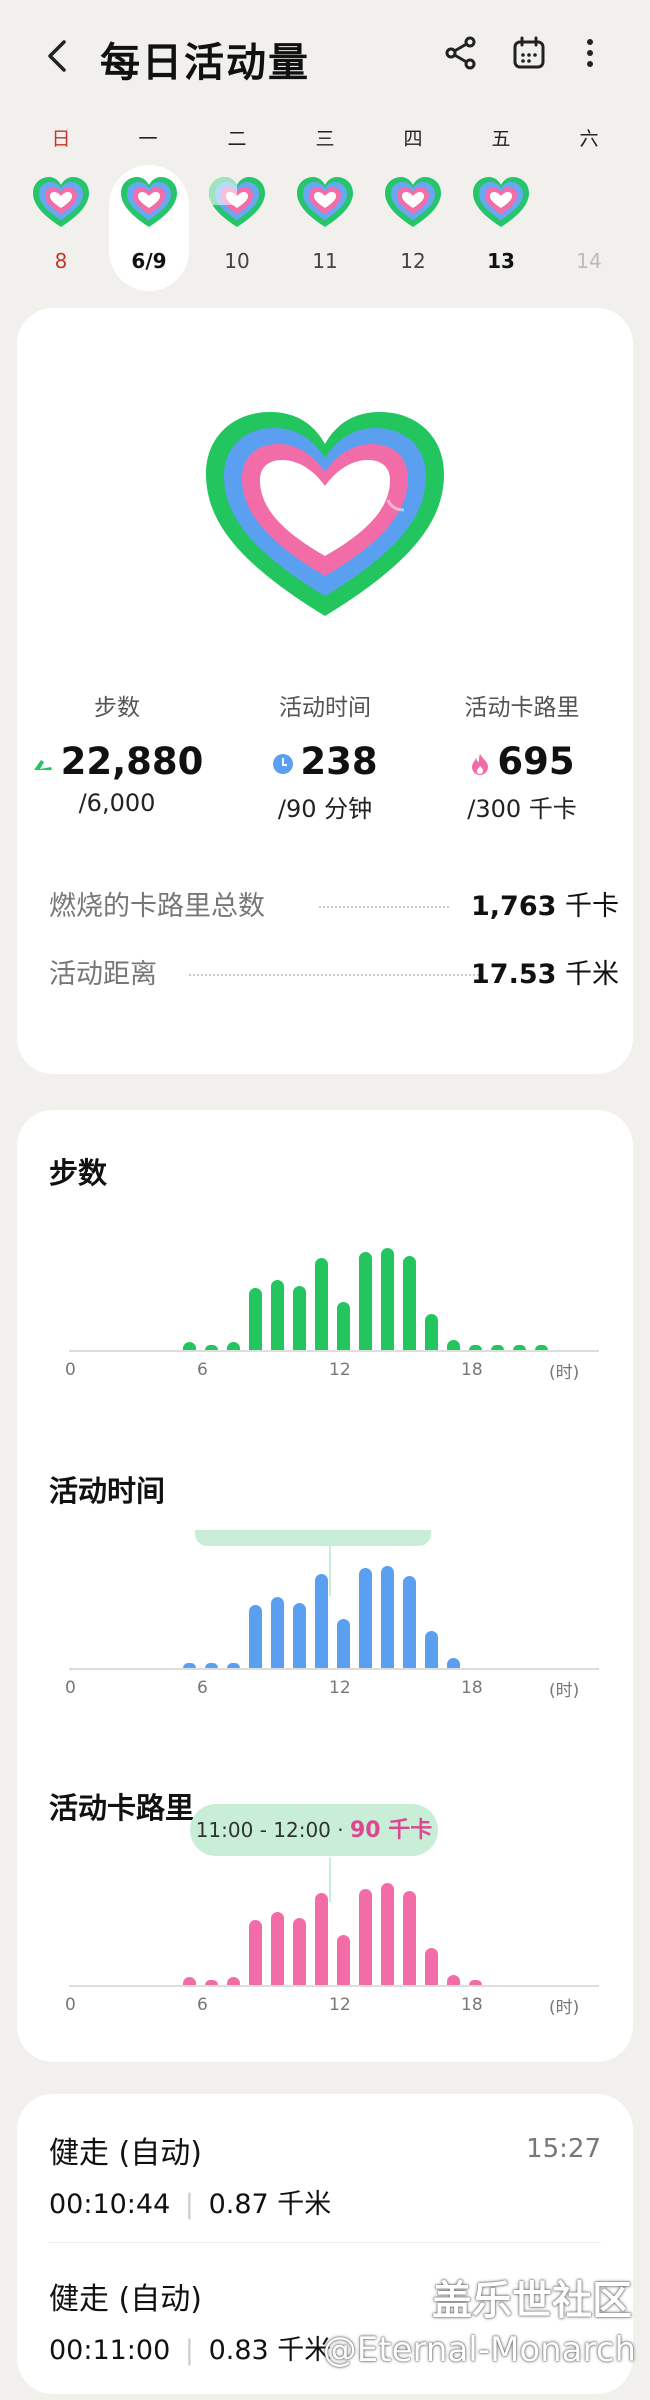 Image resolution: width=650 pixels, height=2400 pixels. Describe the element at coordinates (461, 53) in the screenshot. I see `share-icon` at that location.